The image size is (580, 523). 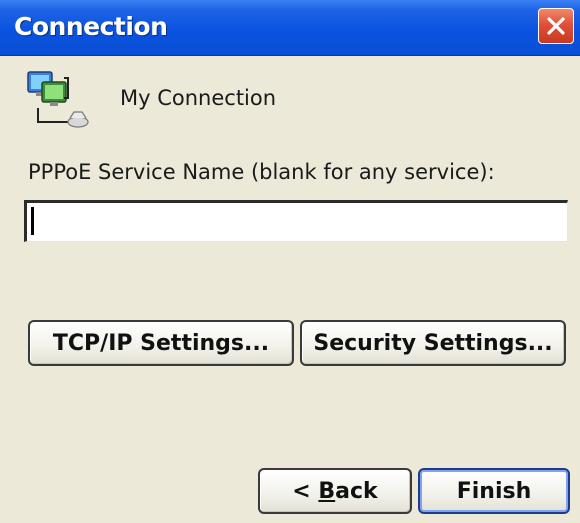 I want to click on text-caret, so click(x=32, y=221).